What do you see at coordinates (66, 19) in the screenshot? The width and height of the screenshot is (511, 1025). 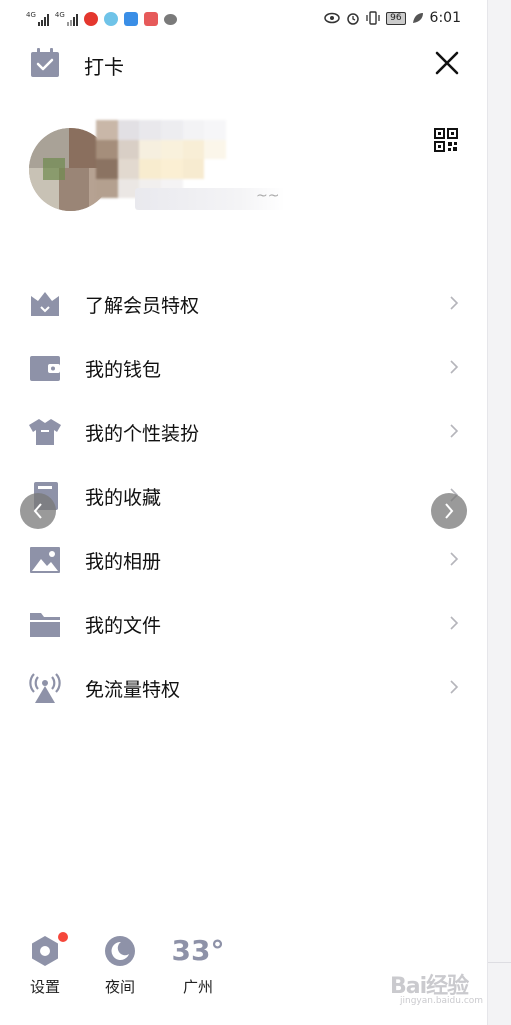 I see `signal-2-icon: 4G` at bounding box center [66, 19].